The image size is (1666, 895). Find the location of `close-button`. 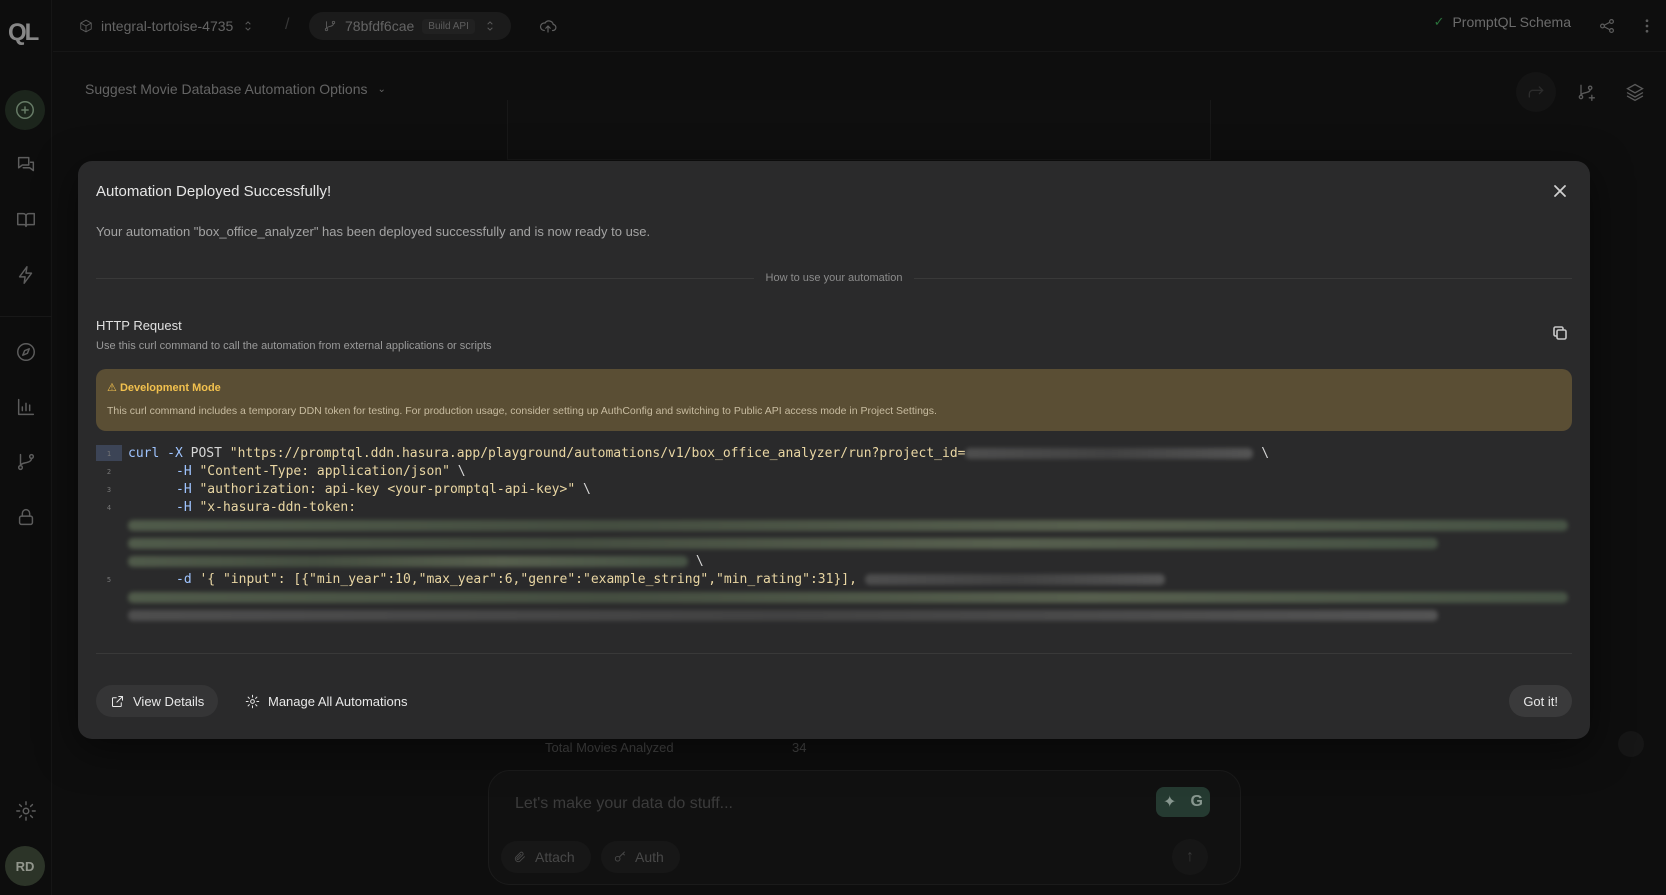

close-button is located at coordinates (1560, 191).